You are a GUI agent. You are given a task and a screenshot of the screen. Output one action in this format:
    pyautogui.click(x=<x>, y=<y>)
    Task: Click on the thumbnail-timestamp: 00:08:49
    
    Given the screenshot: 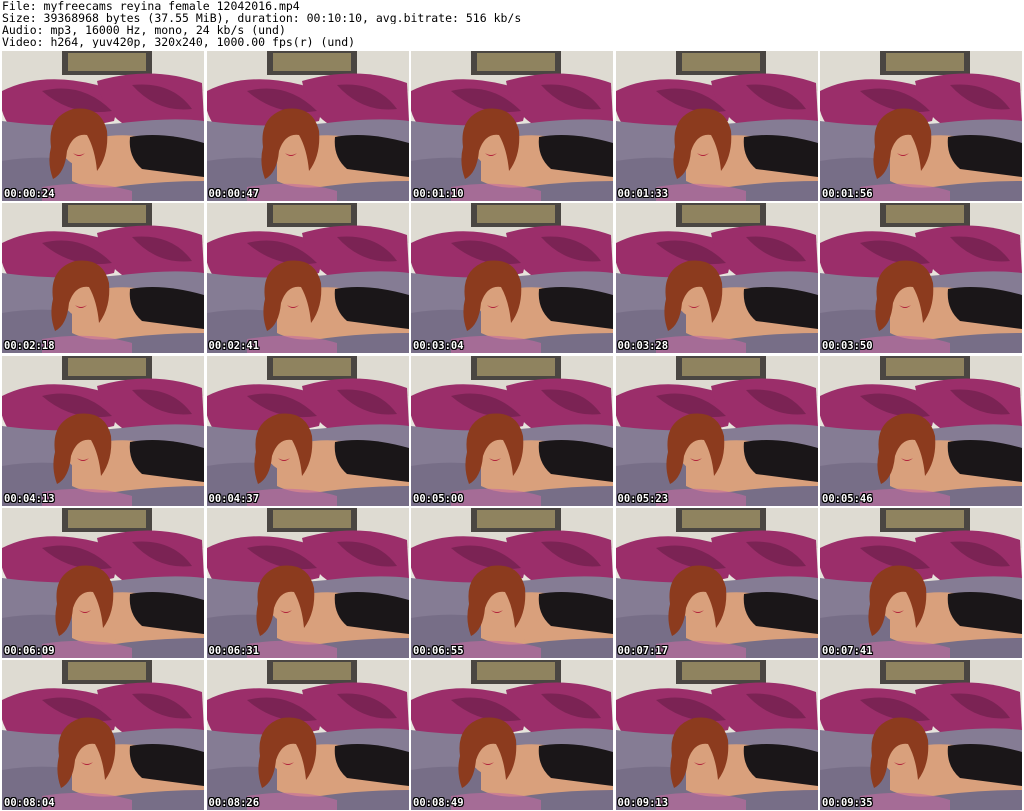 What is the action you would take?
    pyautogui.click(x=438, y=803)
    